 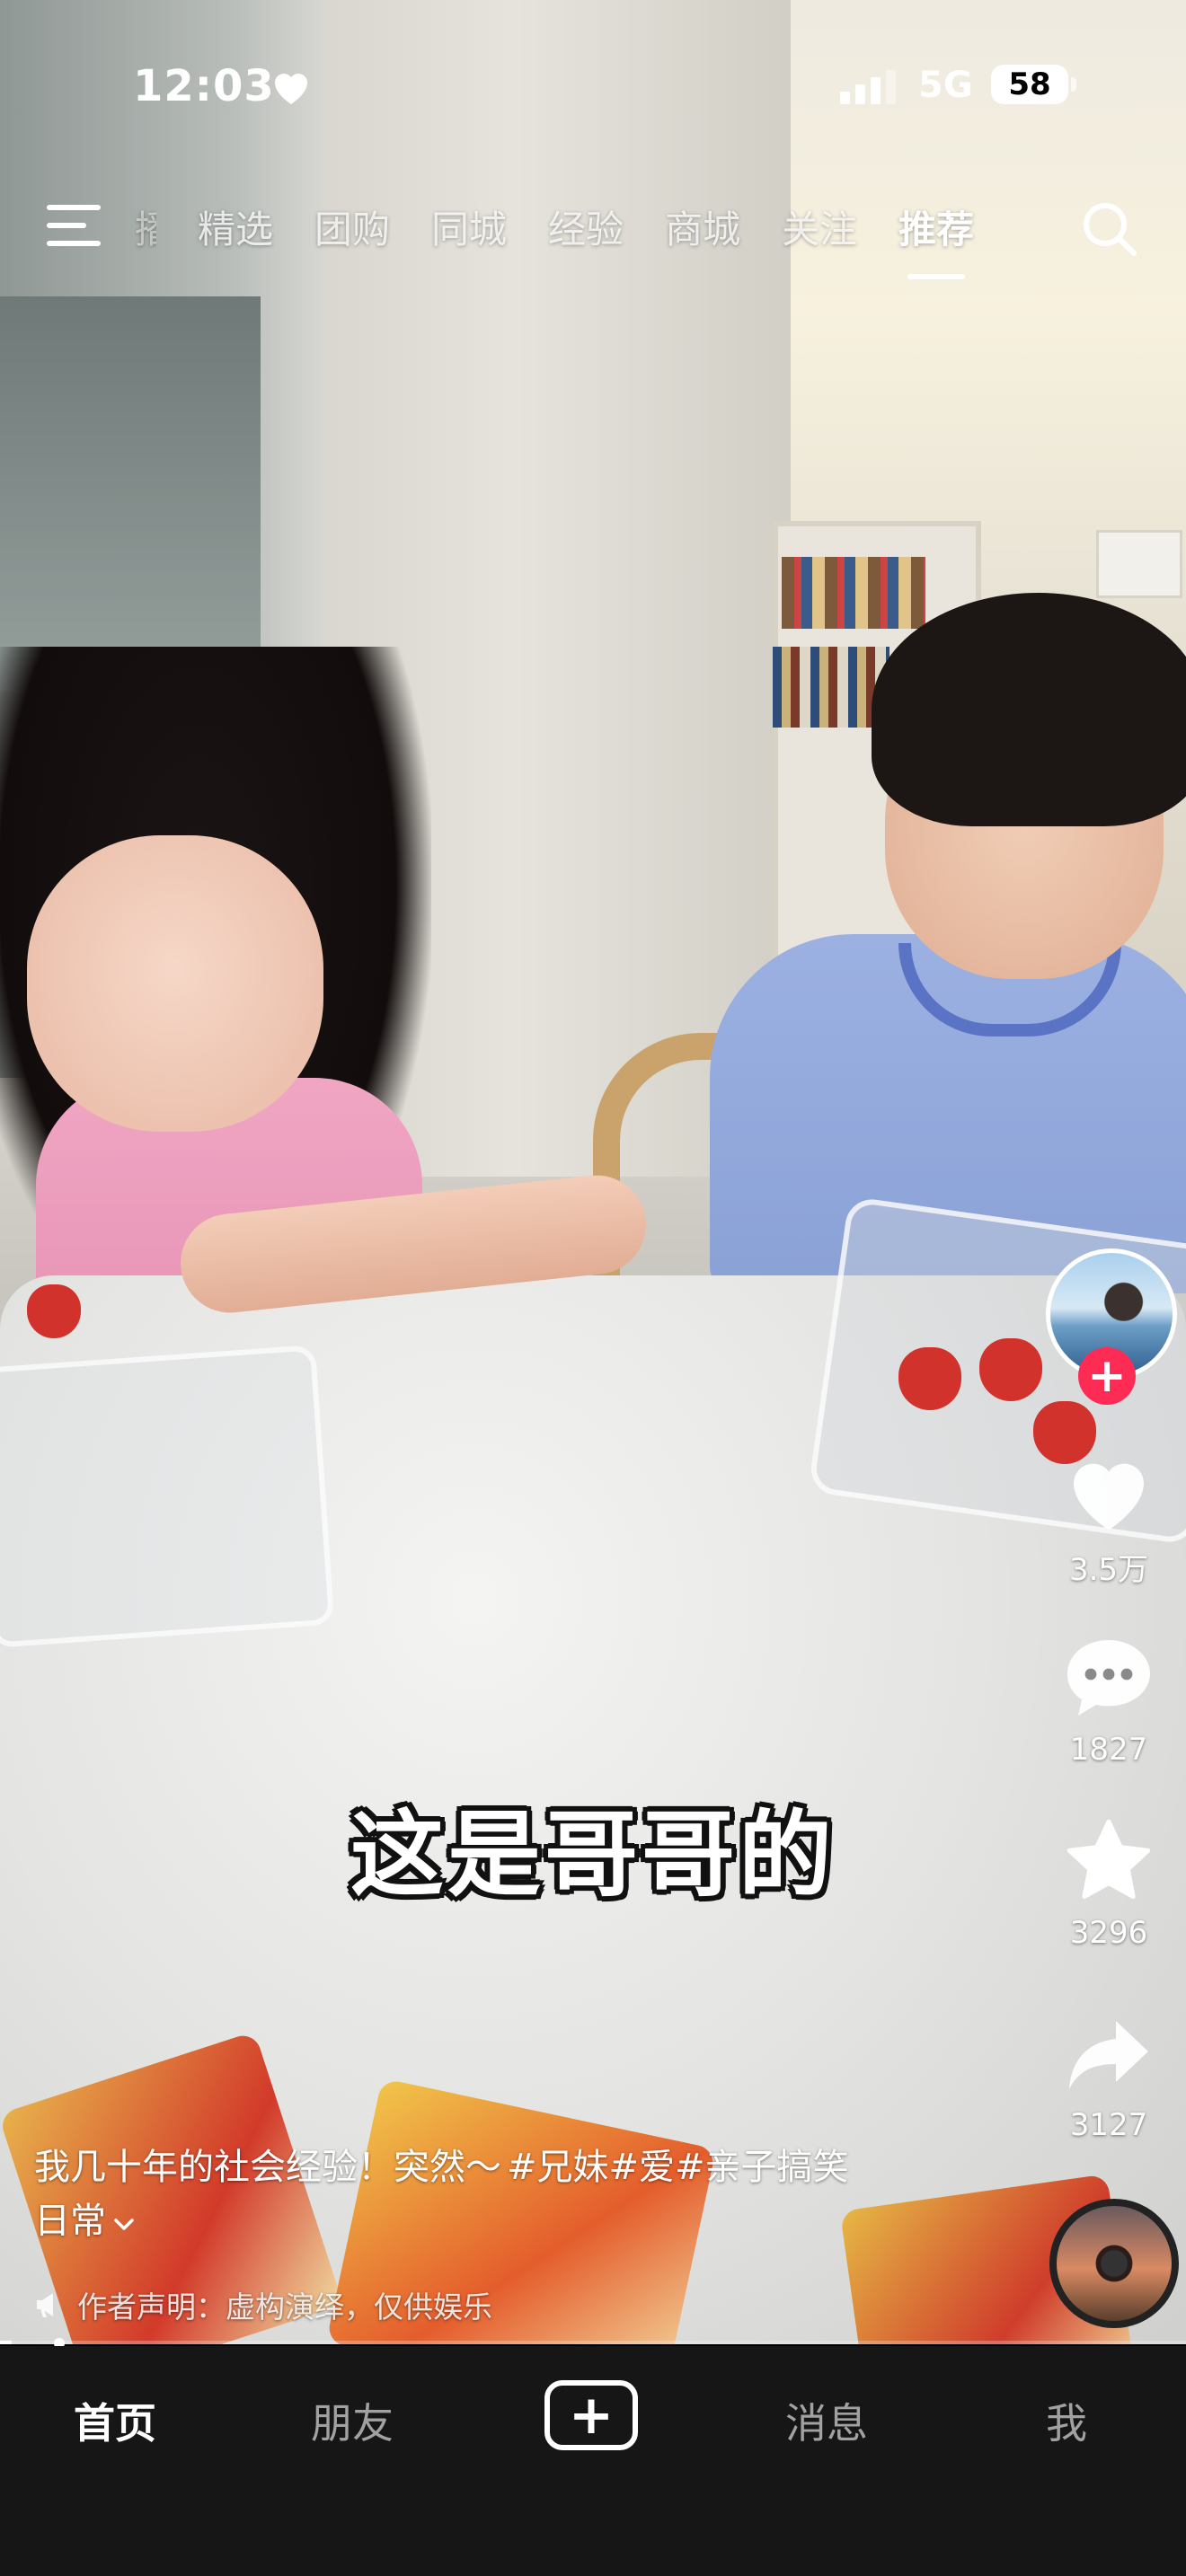 What do you see at coordinates (593, 1855) in the screenshot?
I see `video-subtitle: 这是哥哥的` at bounding box center [593, 1855].